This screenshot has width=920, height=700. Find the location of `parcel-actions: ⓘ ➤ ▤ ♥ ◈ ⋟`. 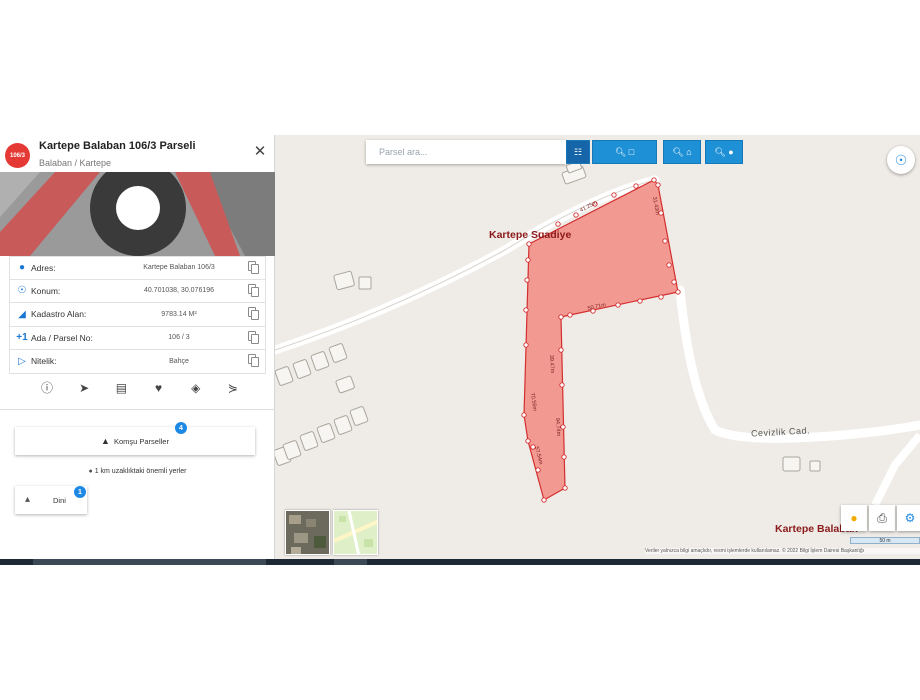

parcel-actions: ⓘ ➤ ▤ ♥ ◈ ⋟ is located at coordinates (140, 390).